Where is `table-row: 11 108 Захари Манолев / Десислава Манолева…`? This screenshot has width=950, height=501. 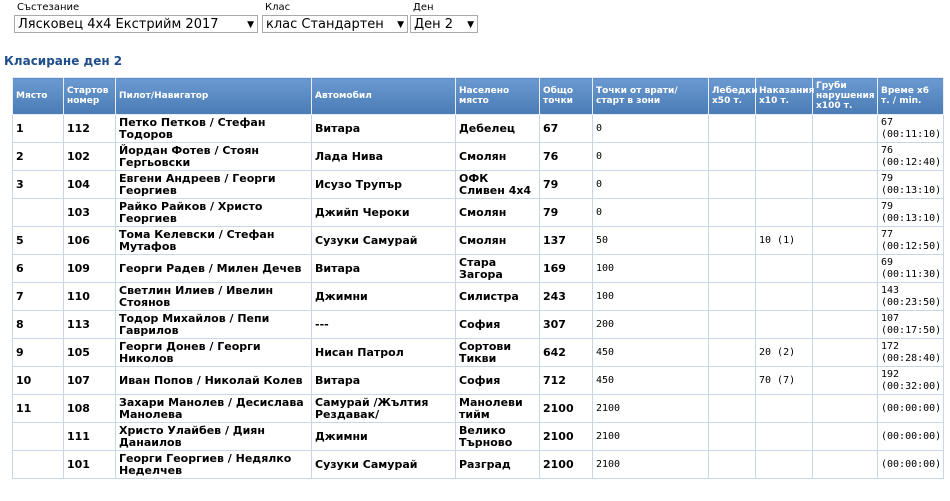 table-row: 11 108 Захари Манолев / Десислава Манолева… is located at coordinates (478, 408).